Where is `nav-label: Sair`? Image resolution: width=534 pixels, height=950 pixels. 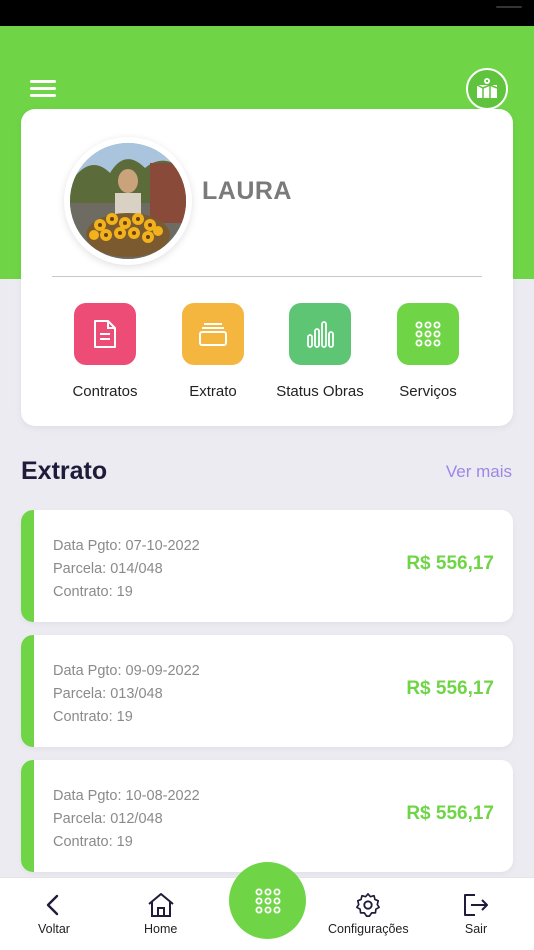
nav-label: Sair is located at coordinates (476, 929).